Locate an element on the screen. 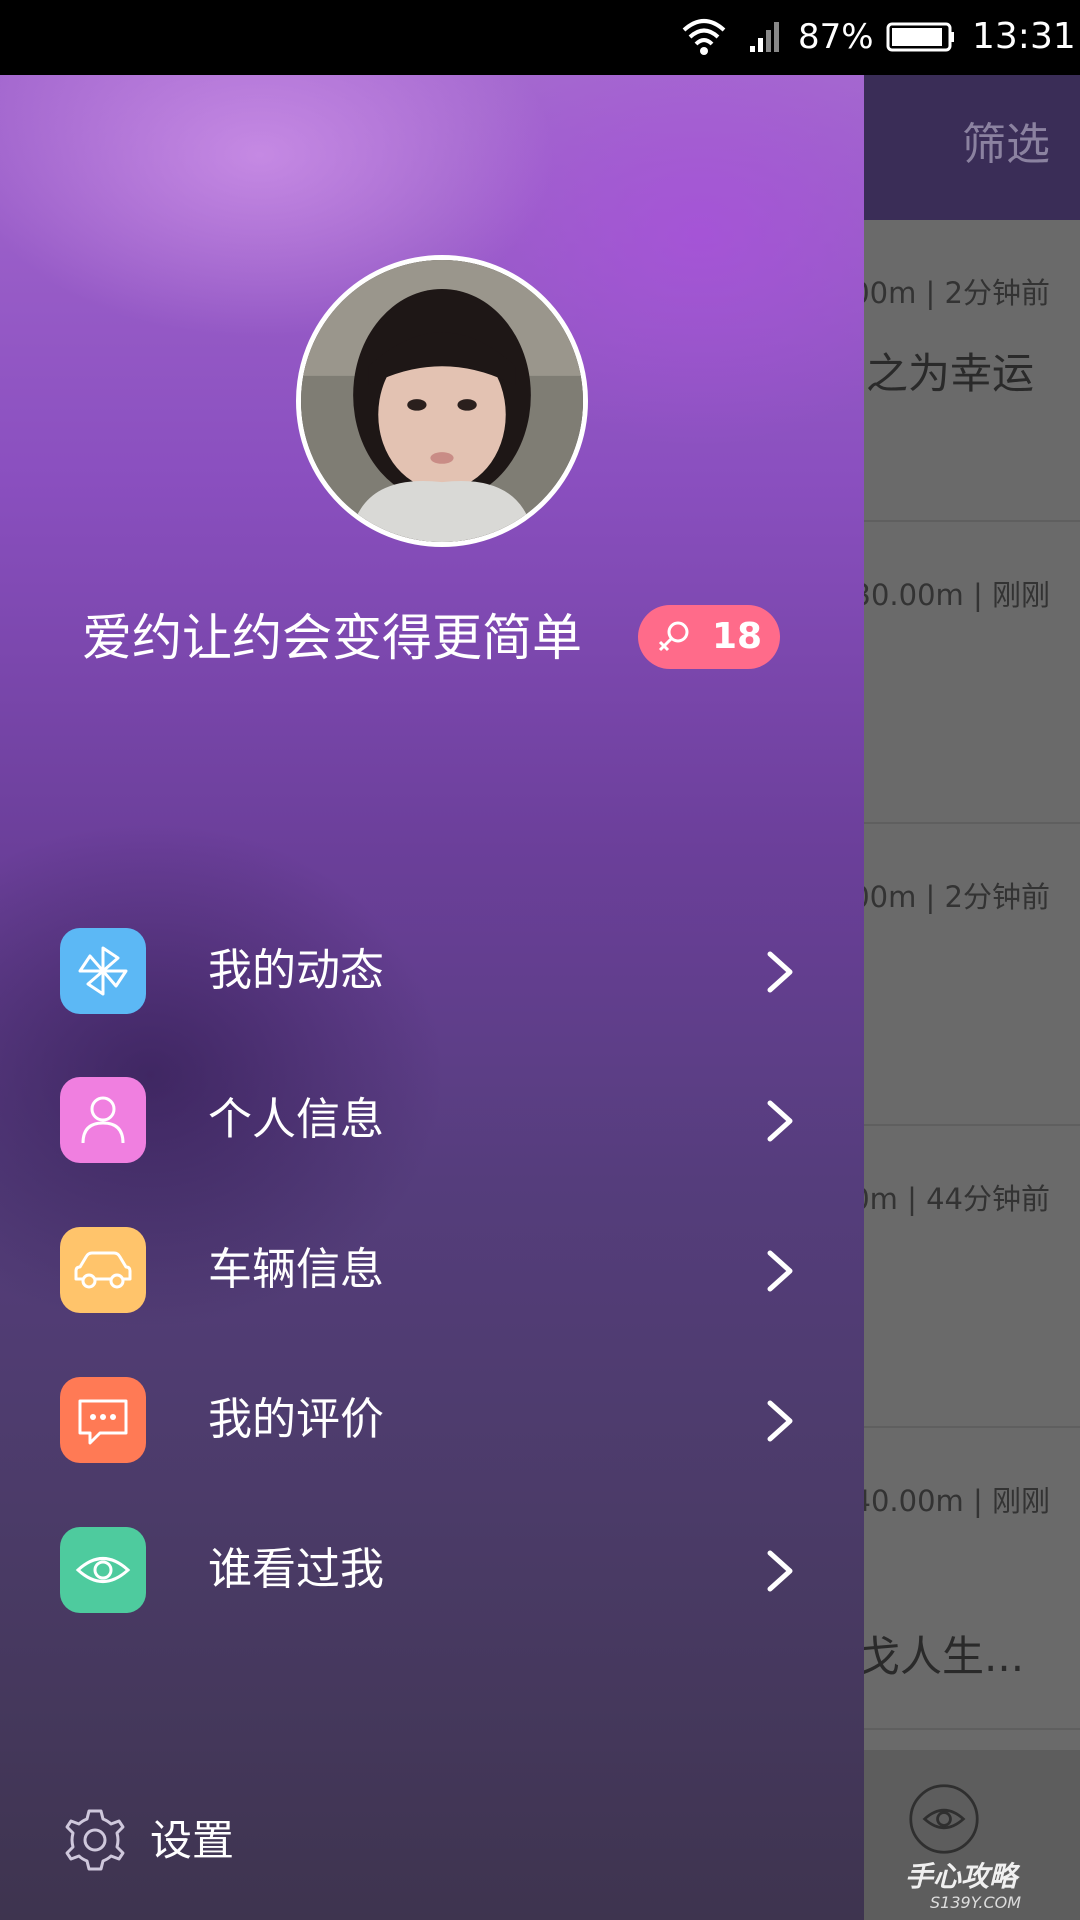 The image size is (1080, 1920). battery-icon is located at coordinates (920, 37).